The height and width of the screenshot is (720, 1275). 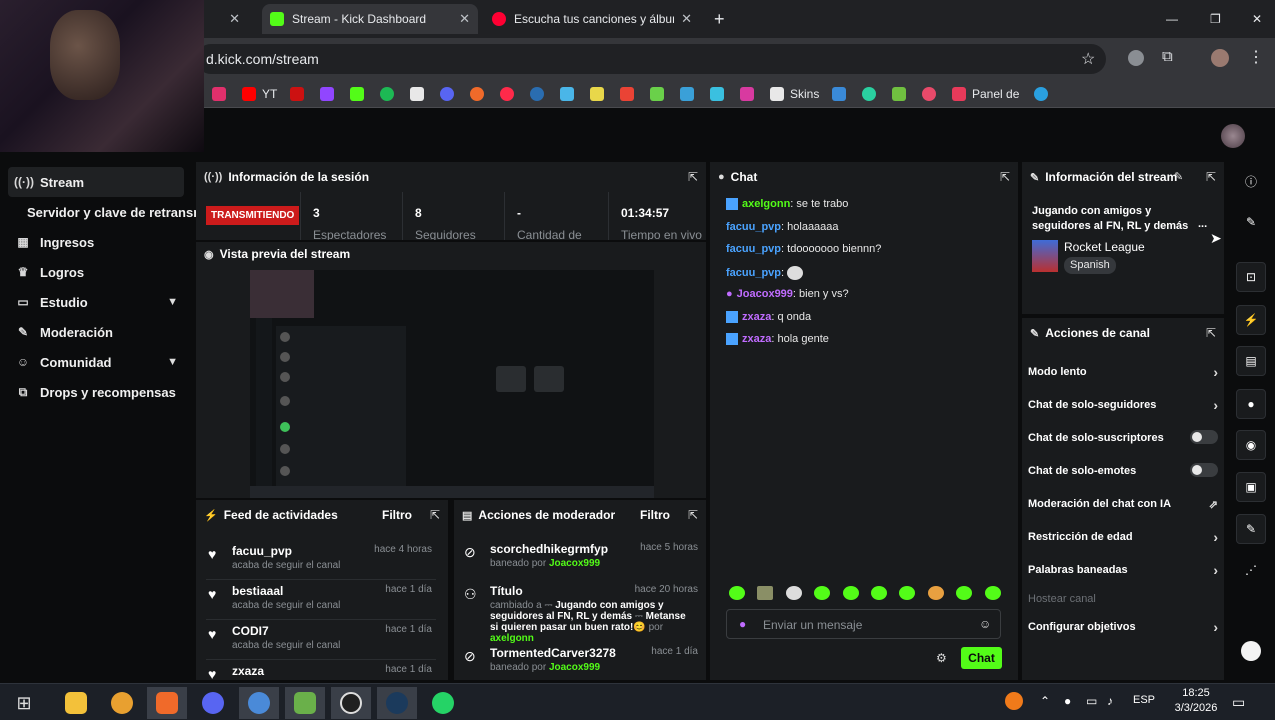 What do you see at coordinates (1110, 701) in the screenshot?
I see `tray-volume-icon: ♪` at bounding box center [1110, 701].